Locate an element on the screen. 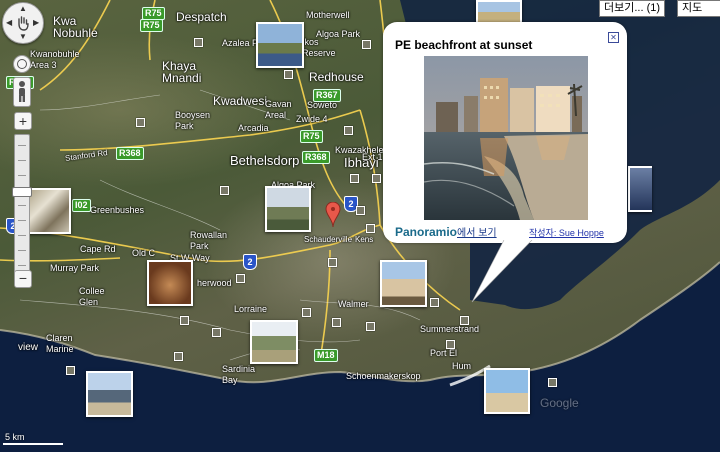 The width and height of the screenshot is (720, 452). scale-line is located at coordinates (33, 444).